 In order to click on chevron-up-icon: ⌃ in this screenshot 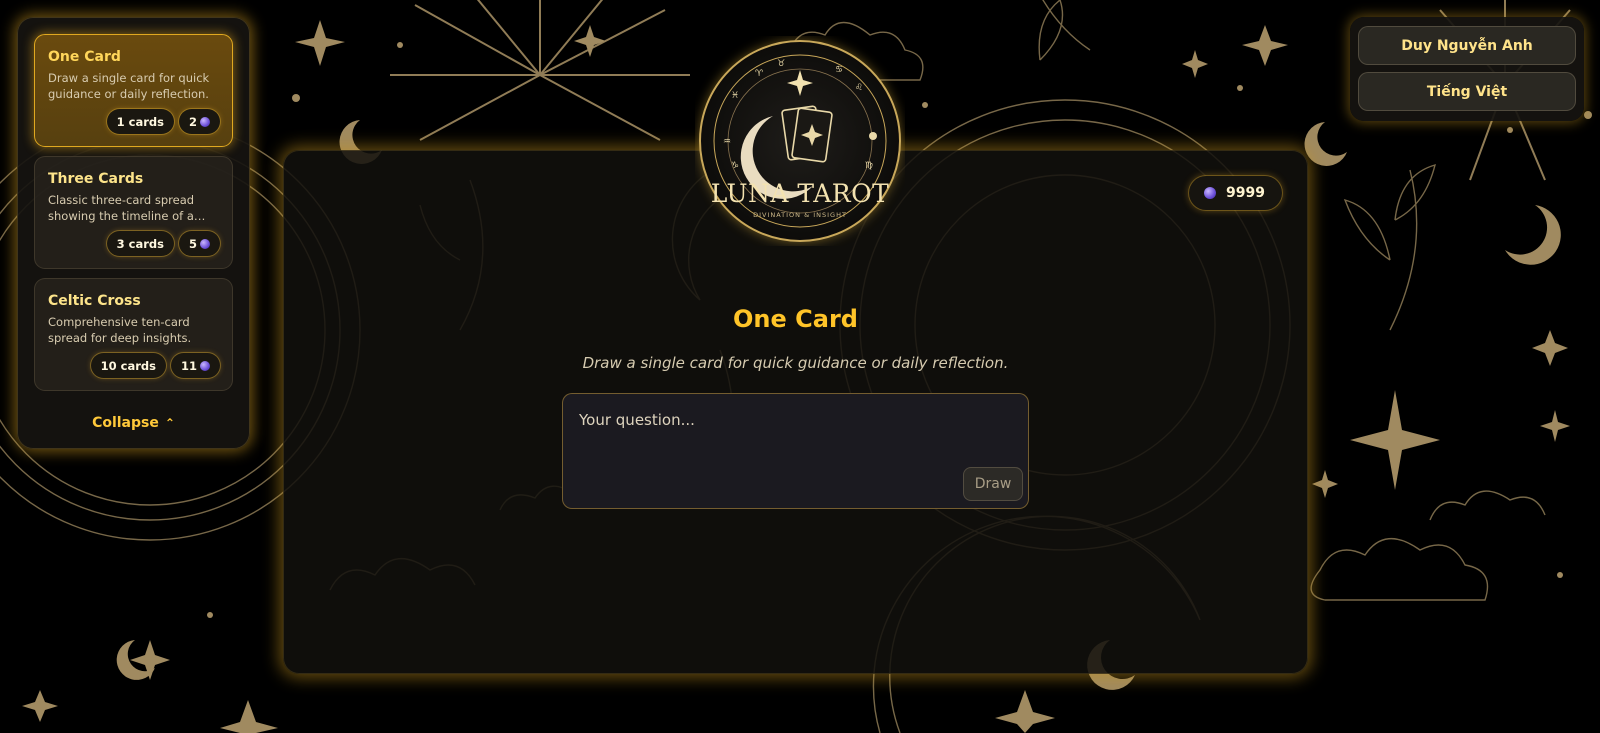, I will do `click(169, 423)`.